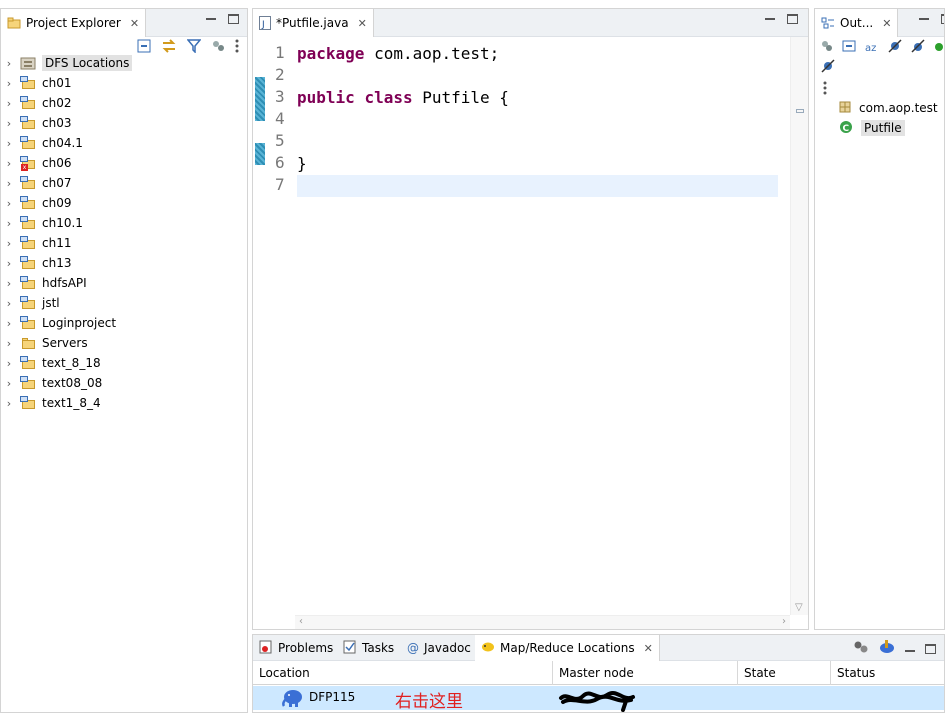  I want to click on horizontal-scrollbar: ‹ ›, so click(542, 622).